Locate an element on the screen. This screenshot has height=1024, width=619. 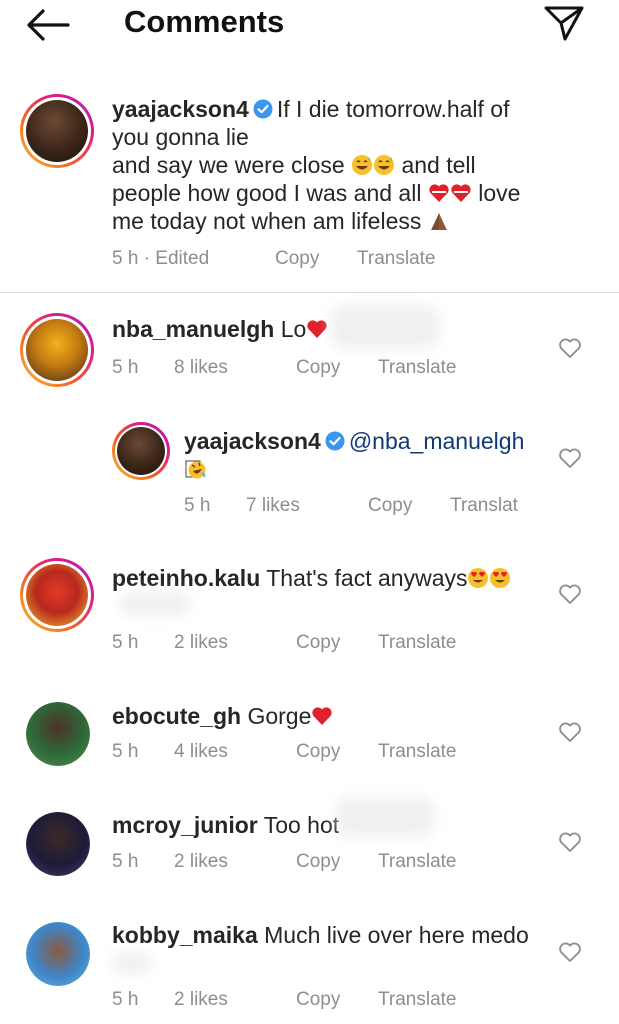
comment-username: yaajackson4 is located at coordinates (252, 441).